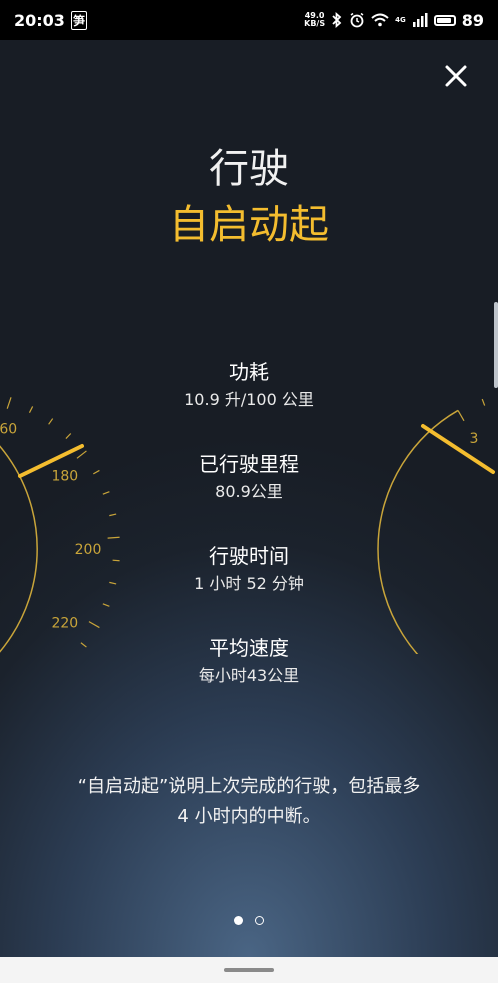  I want to click on scrollbar, so click(496, 345).